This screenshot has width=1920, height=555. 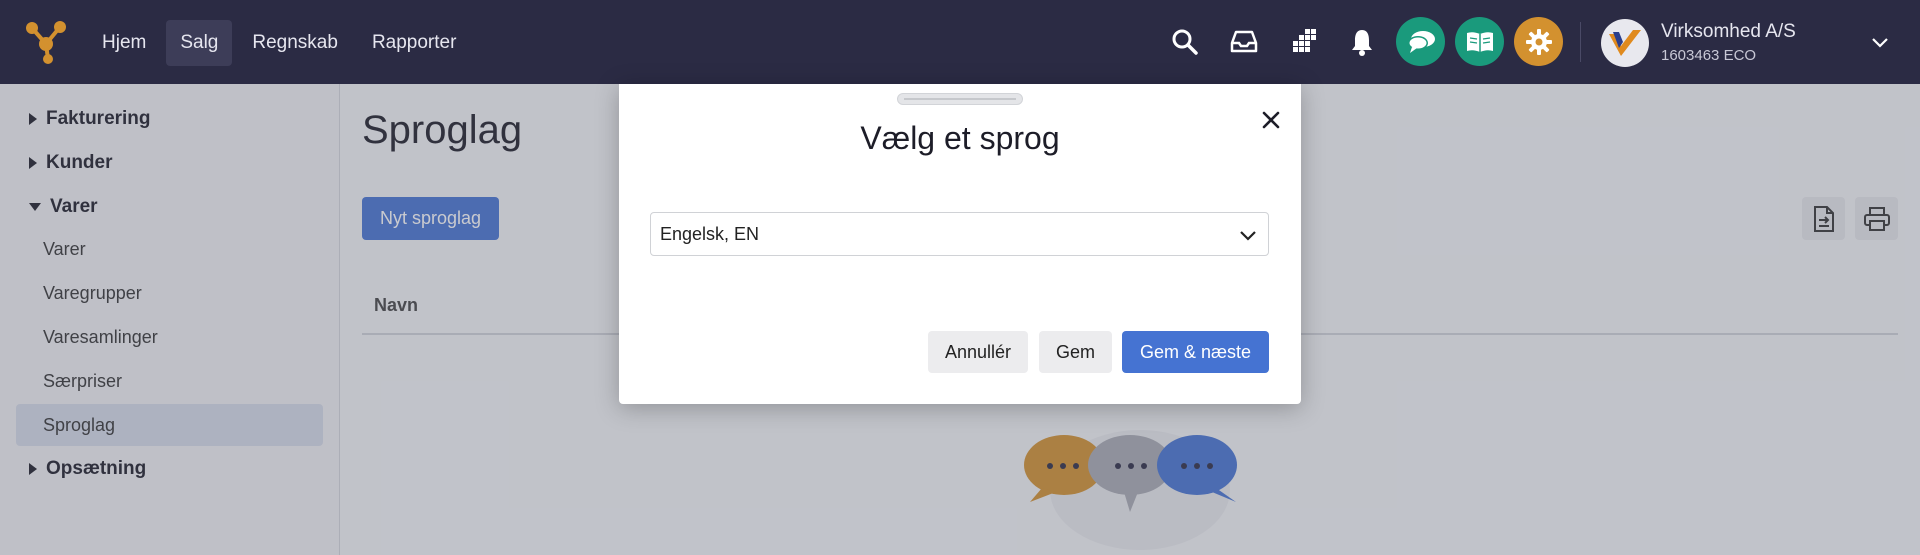 I want to click on inbox-icon, so click(x=1243, y=41).